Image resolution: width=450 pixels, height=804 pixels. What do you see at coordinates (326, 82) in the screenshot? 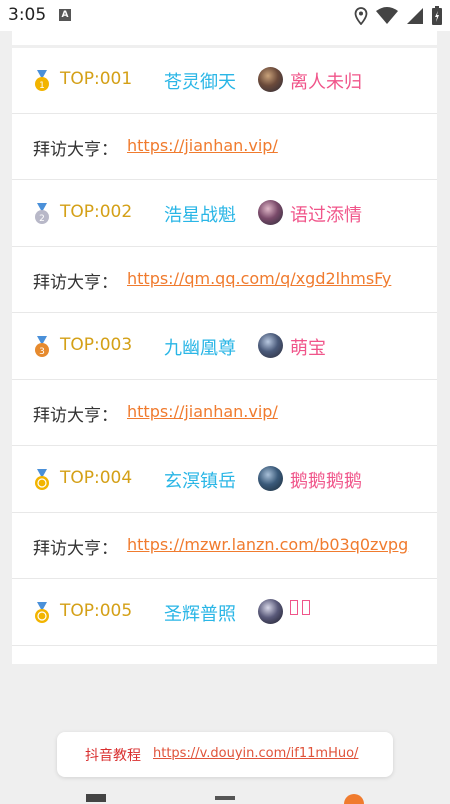
I see `user-name: 离人未归` at bounding box center [326, 82].